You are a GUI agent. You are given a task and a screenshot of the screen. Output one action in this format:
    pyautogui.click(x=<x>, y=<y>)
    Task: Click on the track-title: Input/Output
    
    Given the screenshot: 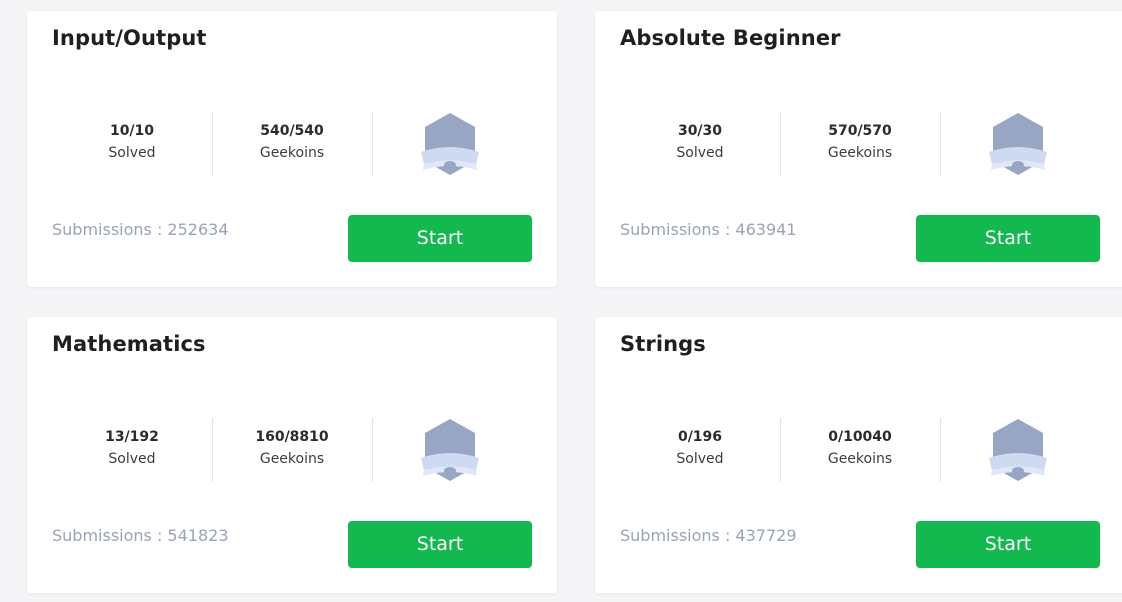 What is the action you would take?
    pyautogui.click(x=129, y=38)
    